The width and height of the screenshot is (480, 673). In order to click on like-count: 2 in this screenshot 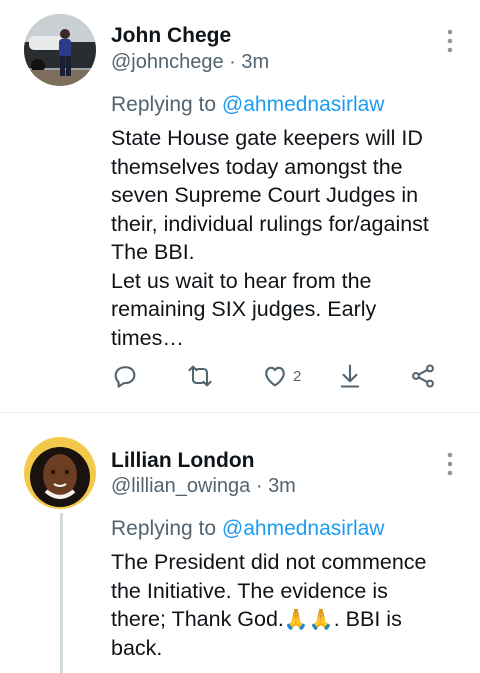, I will do `click(297, 376)`.